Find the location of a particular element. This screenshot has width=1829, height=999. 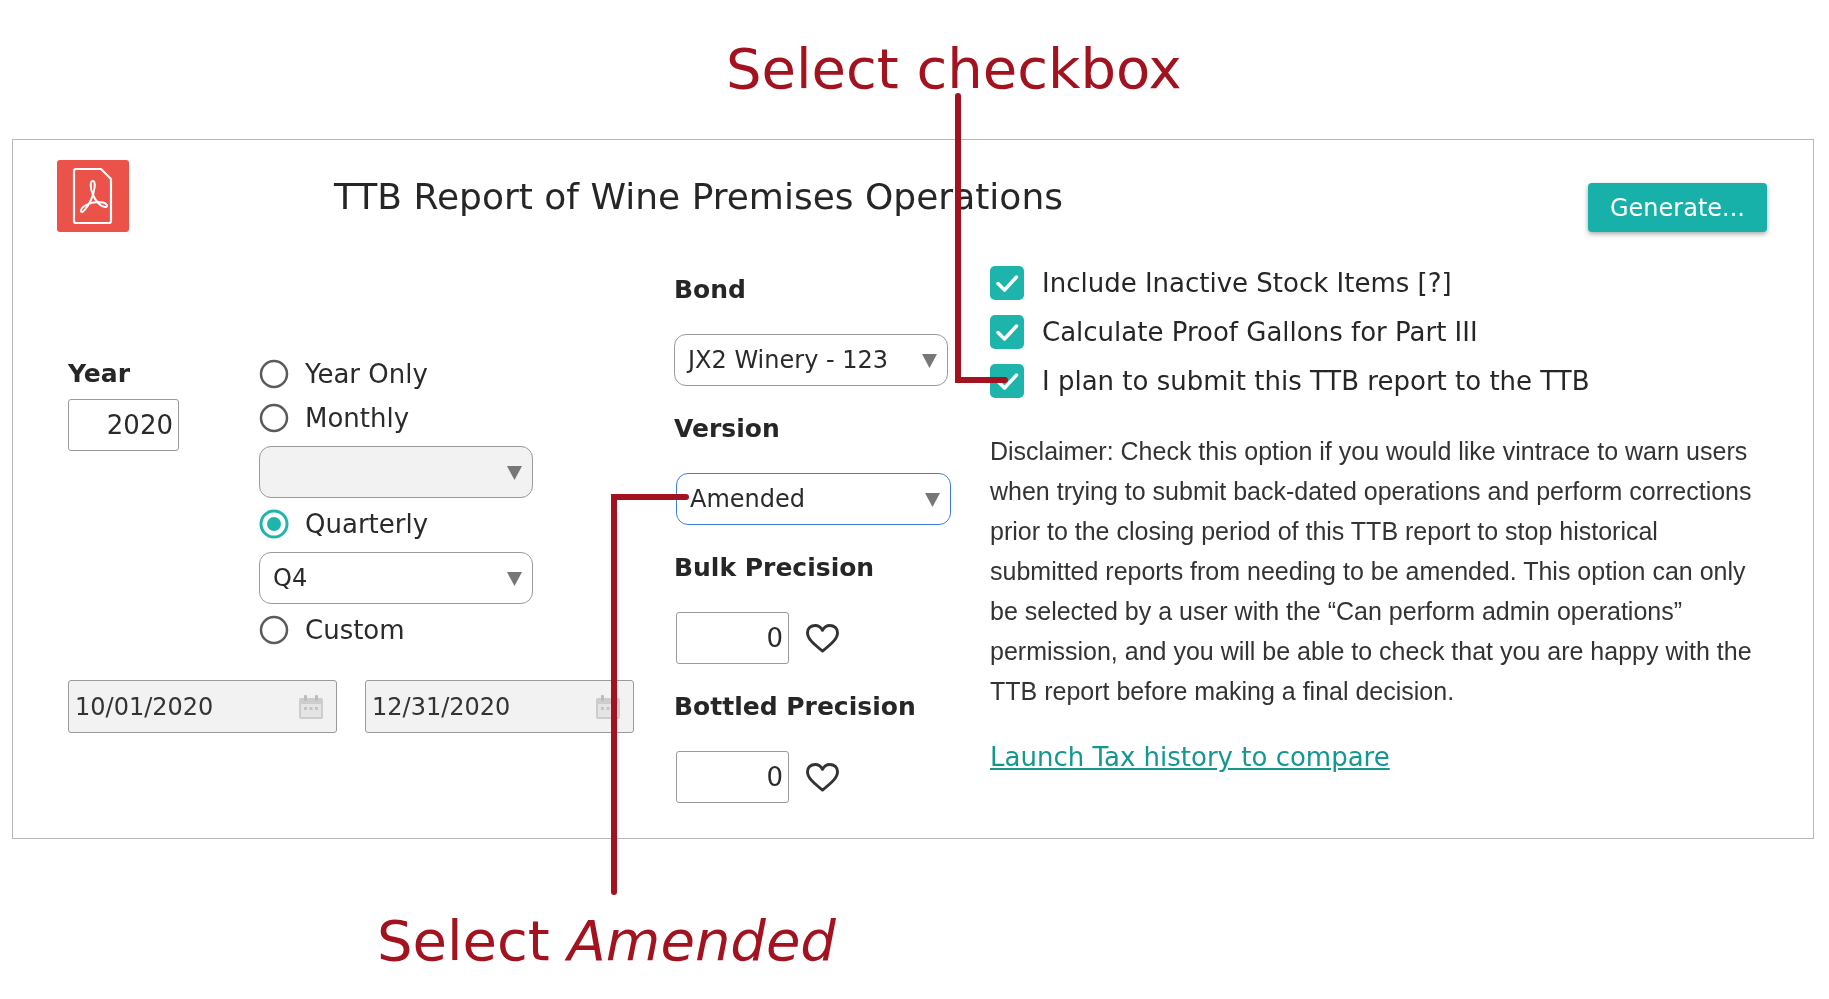

field-label: Bottled Precision is located at coordinates (795, 707).